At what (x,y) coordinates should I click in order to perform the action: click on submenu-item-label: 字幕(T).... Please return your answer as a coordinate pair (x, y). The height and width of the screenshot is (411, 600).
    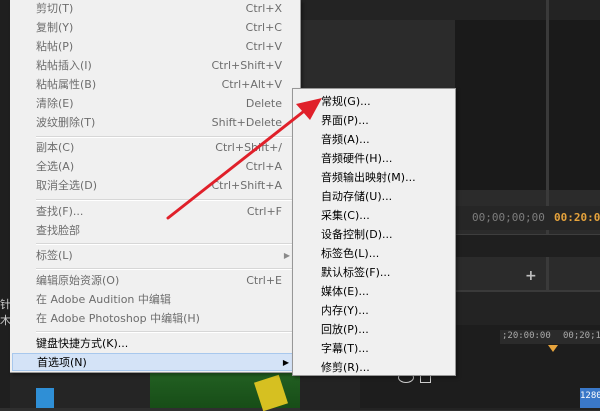
    Looking at the image, I should click on (345, 348).